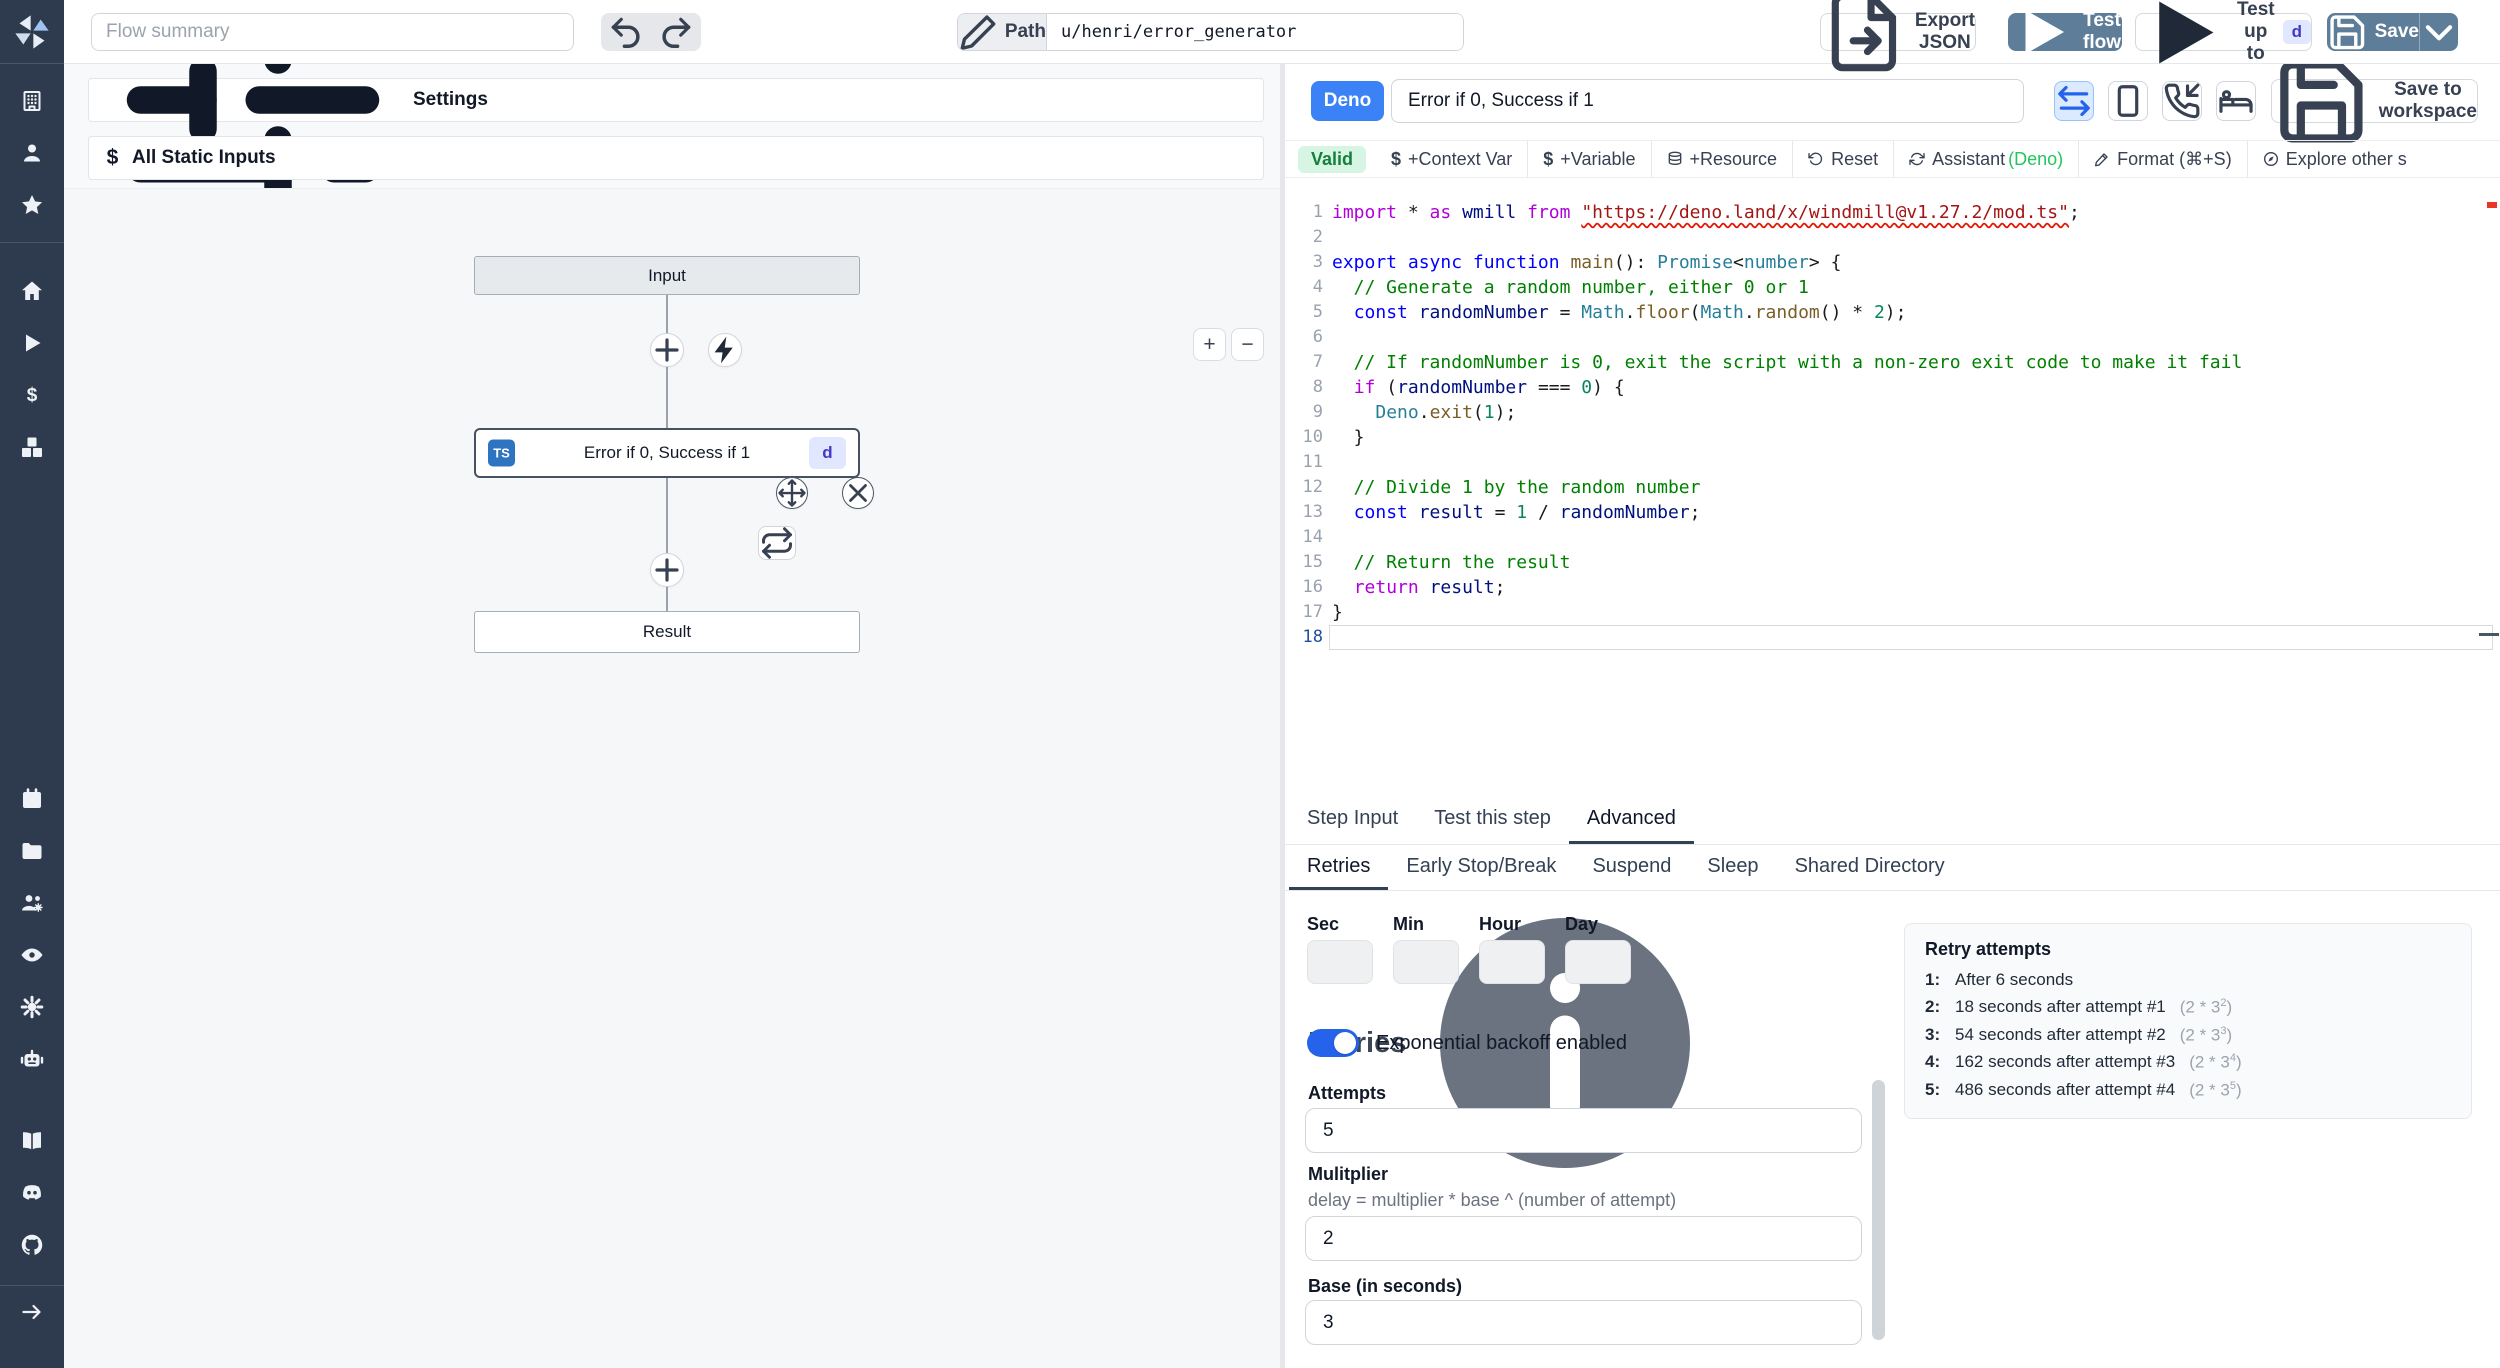 The width and height of the screenshot is (2500, 1368). I want to click on exponential-backoff-toggle, so click(1333, 1043).